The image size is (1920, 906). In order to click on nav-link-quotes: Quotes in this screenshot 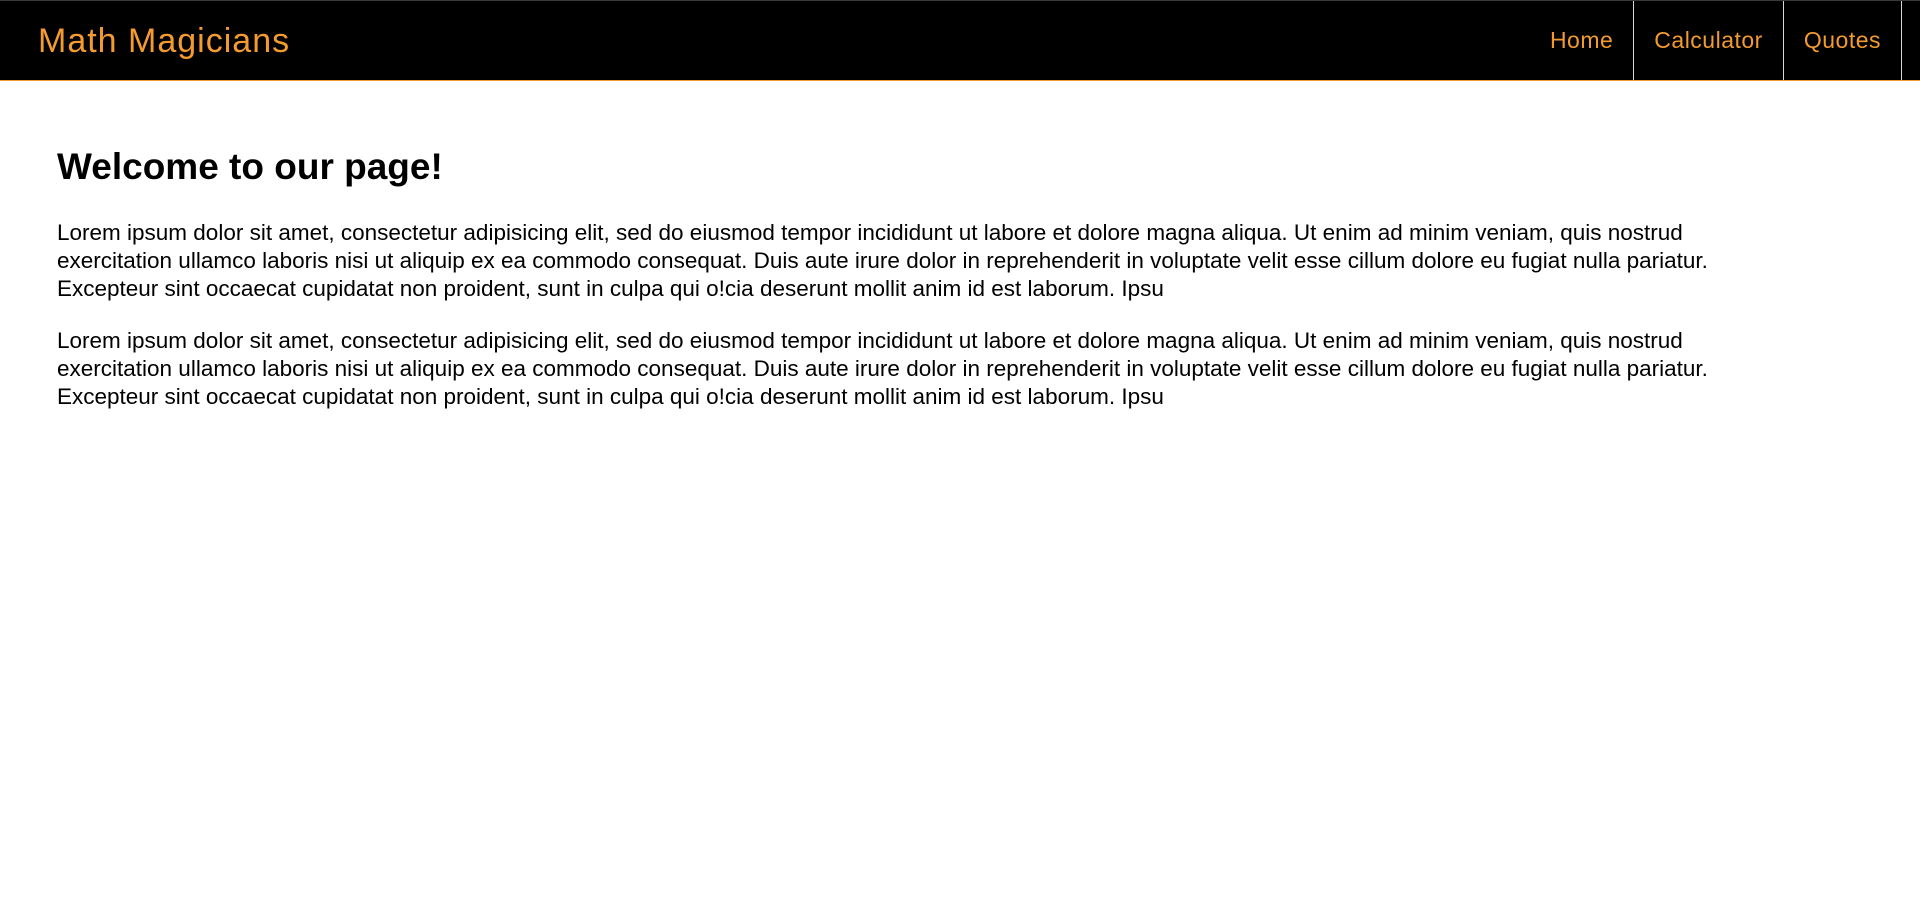, I will do `click(1843, 40)`.